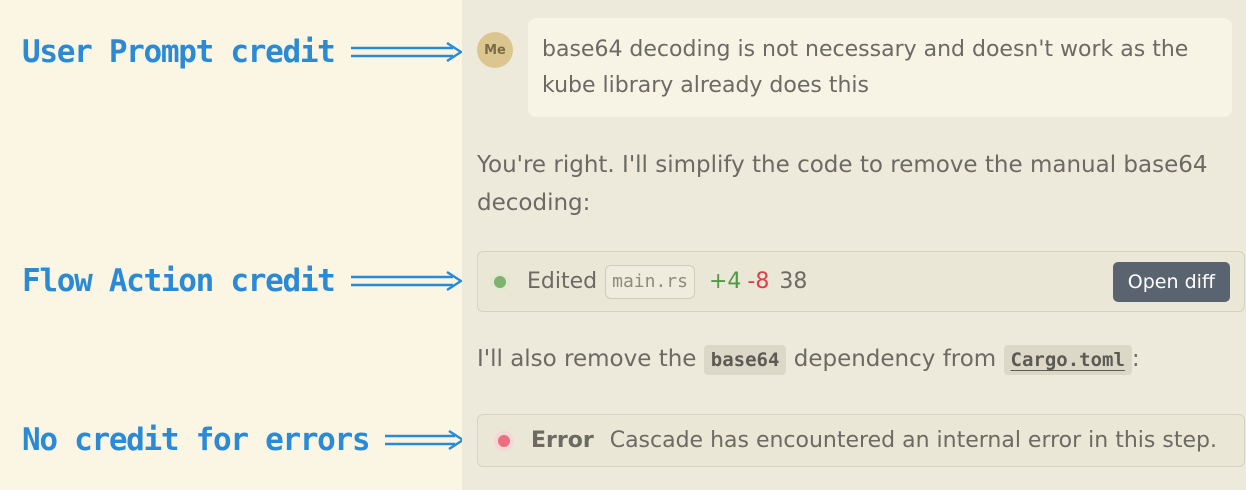  I want to click on open-diff-button: Open diff, so click(1171, 281).